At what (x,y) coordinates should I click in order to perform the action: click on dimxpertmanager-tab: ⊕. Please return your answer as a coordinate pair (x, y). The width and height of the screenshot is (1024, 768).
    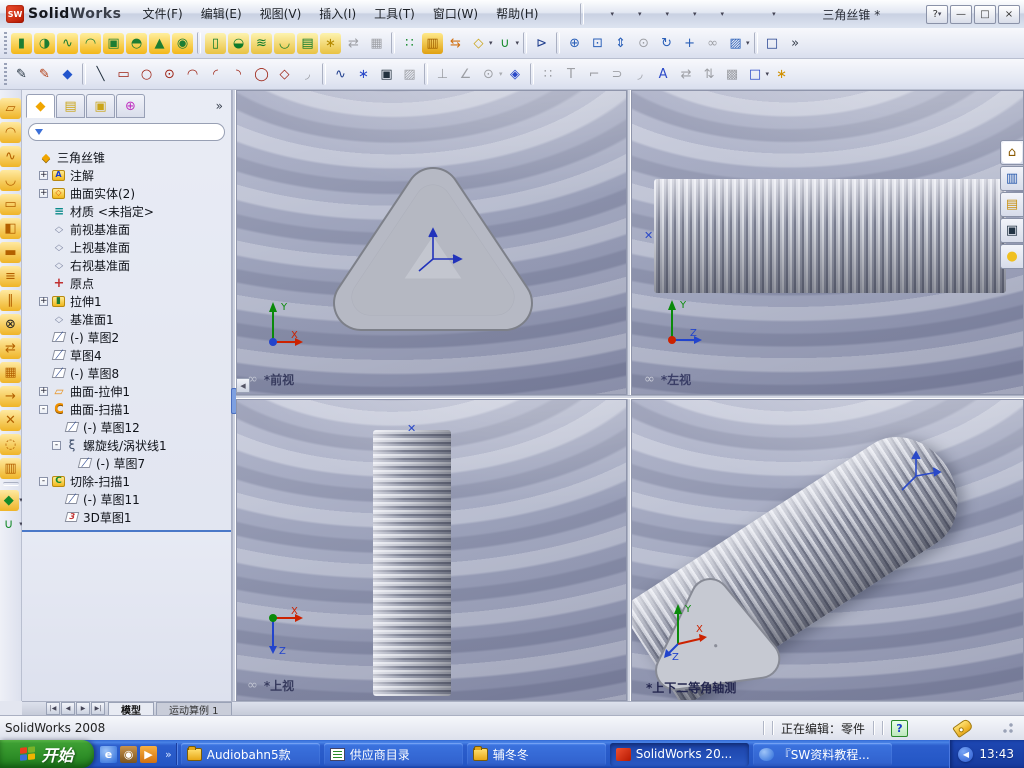
    Looking at the image, I should click on (130, 106).